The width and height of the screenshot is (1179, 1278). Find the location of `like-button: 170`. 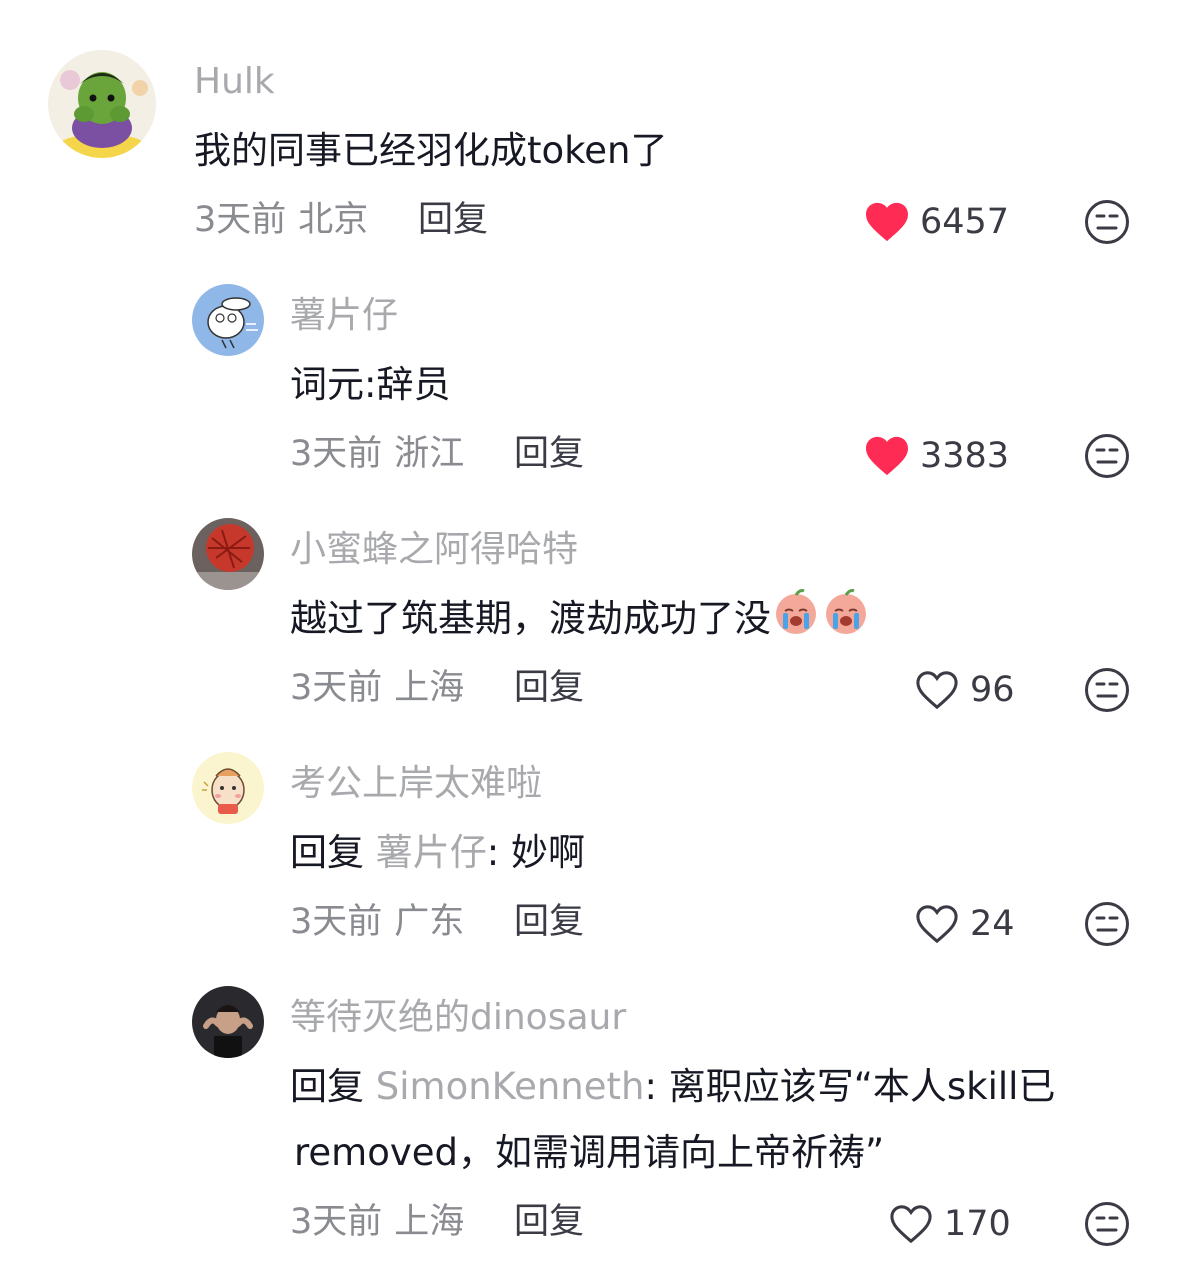

like-button: 170 is located at coordinates (949, 1224).